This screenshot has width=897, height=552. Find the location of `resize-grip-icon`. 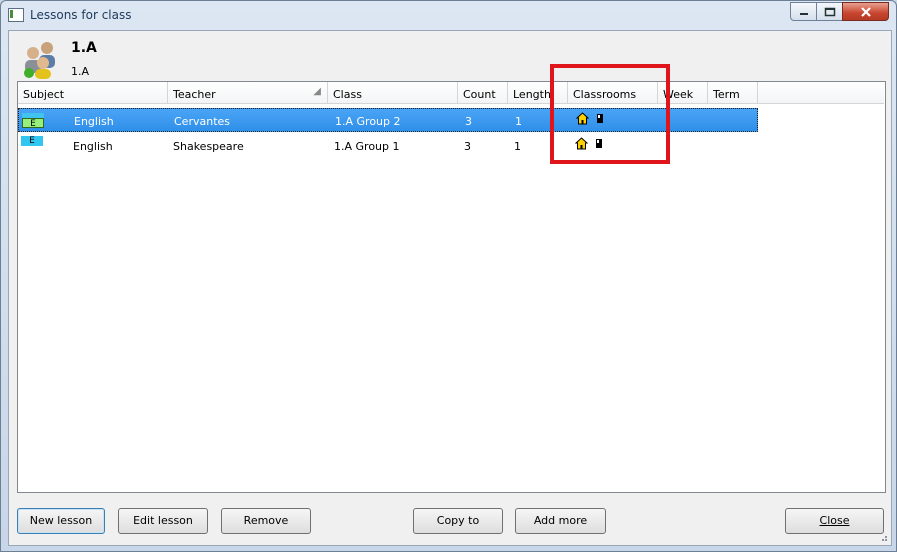

resize-grip-icon is located at coordinates (883, 537).